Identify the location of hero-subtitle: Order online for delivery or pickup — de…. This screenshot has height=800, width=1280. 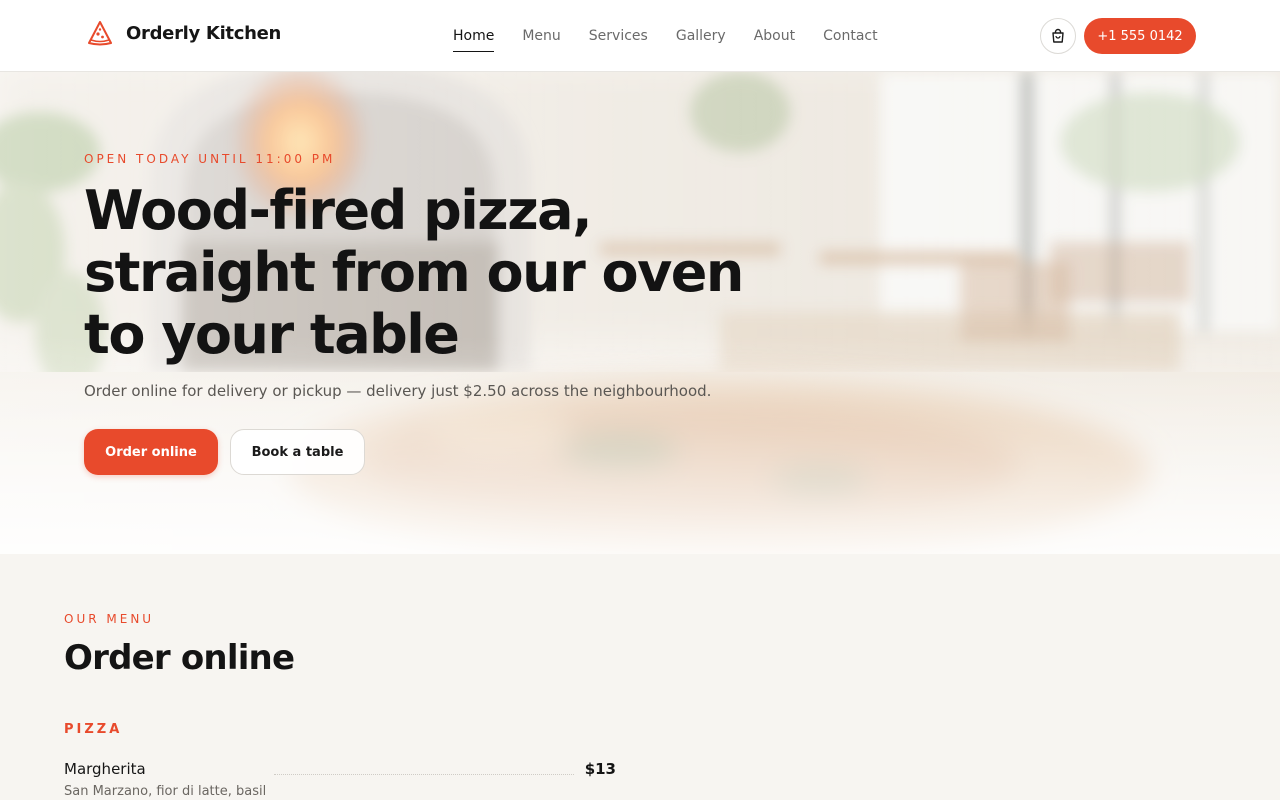
(398, 391).